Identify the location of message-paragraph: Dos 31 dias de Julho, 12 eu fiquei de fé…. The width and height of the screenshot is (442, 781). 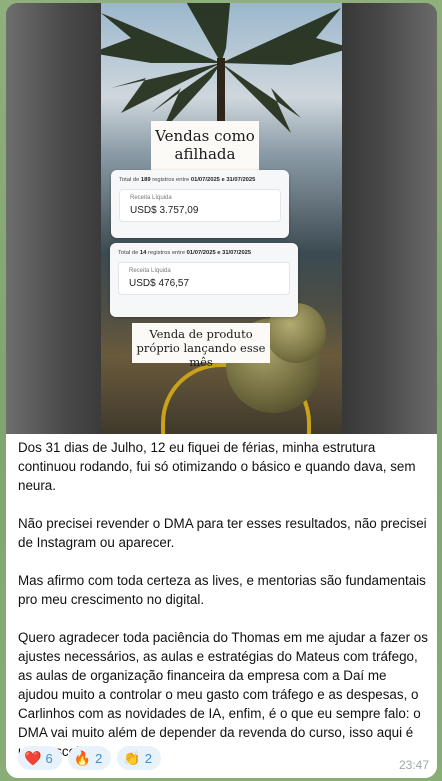
(217, 466).